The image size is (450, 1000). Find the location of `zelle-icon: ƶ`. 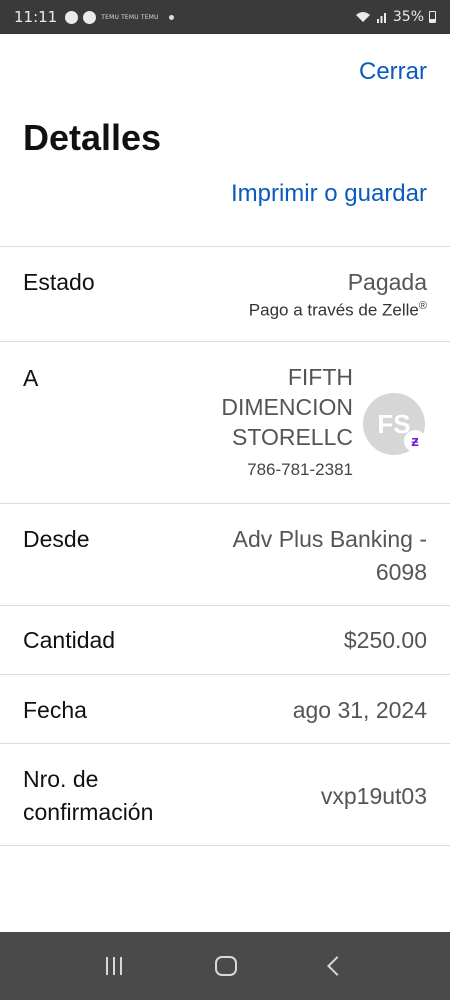

zelle-icon: ƶ is located at coordinates (415, 441).